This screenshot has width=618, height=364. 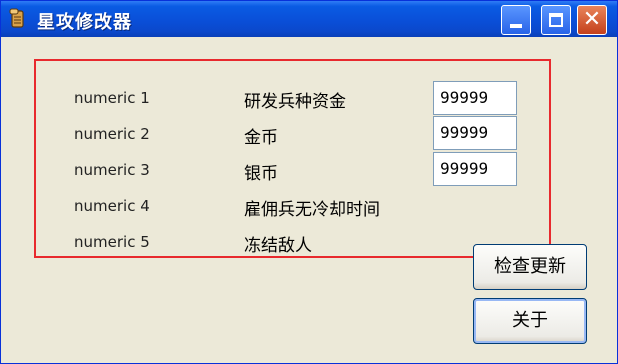 I want to click on numeric-label-3: numeric 3, so click(x=112, y=170).